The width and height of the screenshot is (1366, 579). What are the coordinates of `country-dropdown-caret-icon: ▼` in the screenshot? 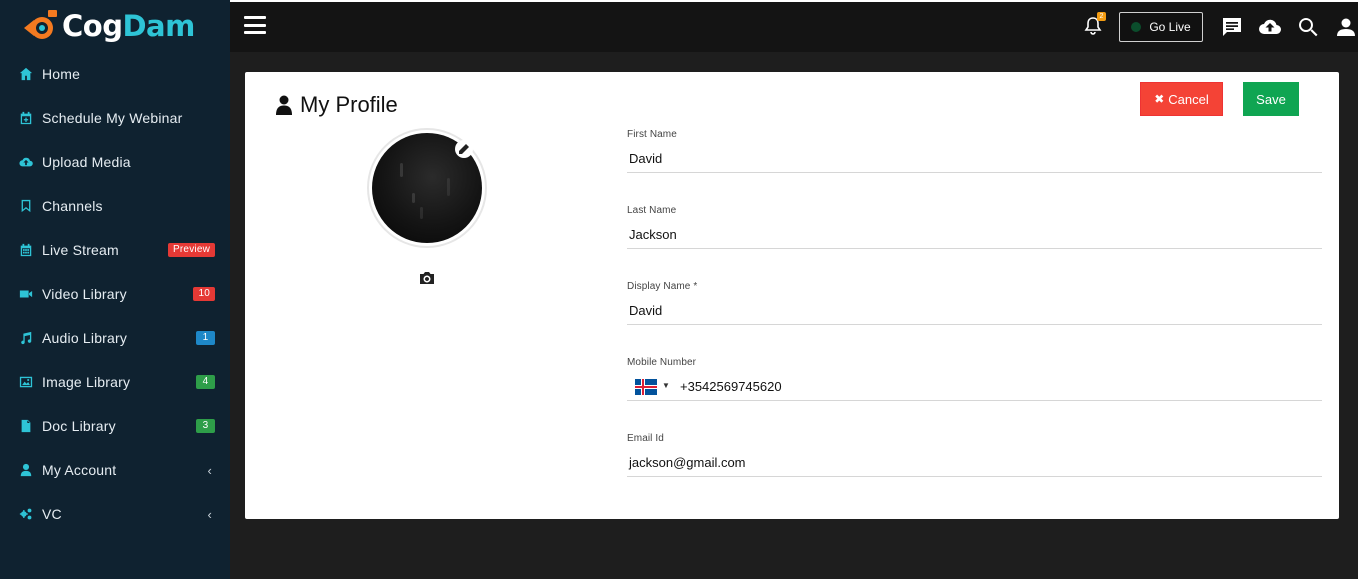 It's located at (666, 385).